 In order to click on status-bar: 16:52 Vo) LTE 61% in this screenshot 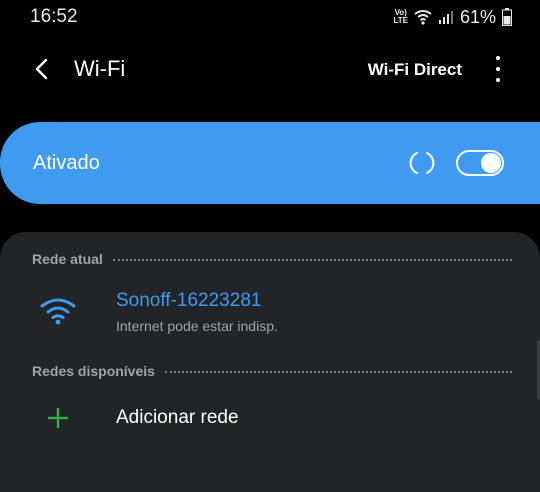, I will do `click(270, 17)`.